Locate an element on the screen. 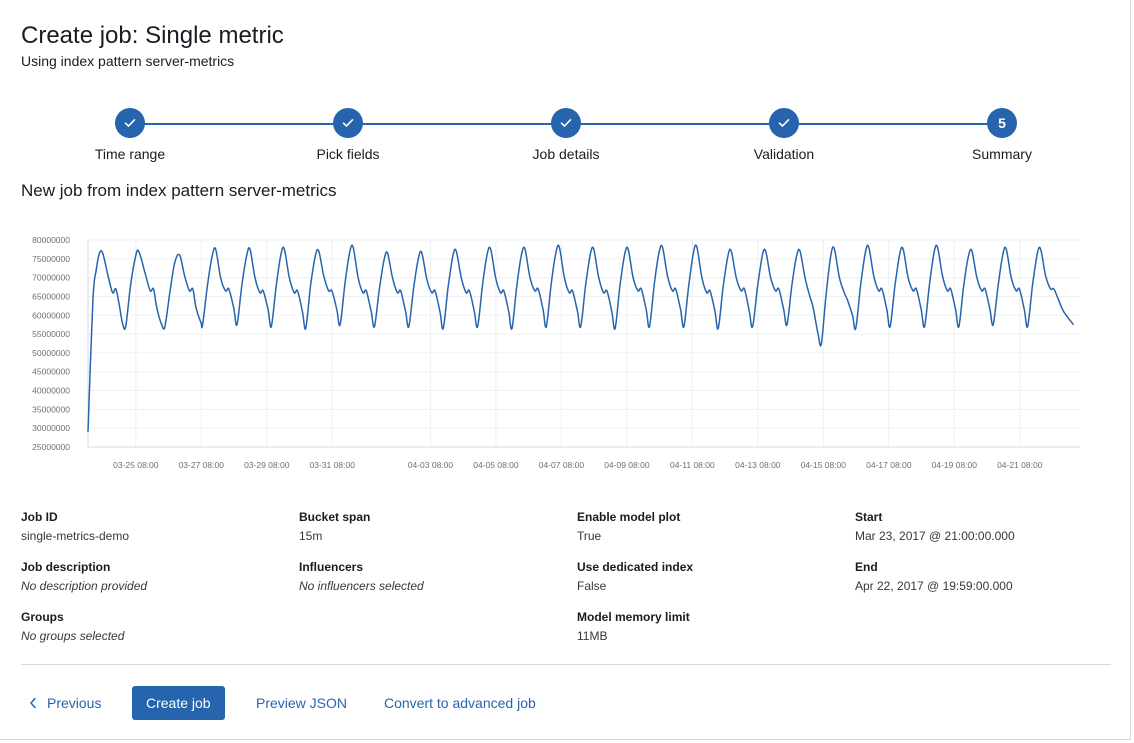 The width and height of the screenshot is (1134, 743). step-time-range: Time range is located at coordinates (130, 135).